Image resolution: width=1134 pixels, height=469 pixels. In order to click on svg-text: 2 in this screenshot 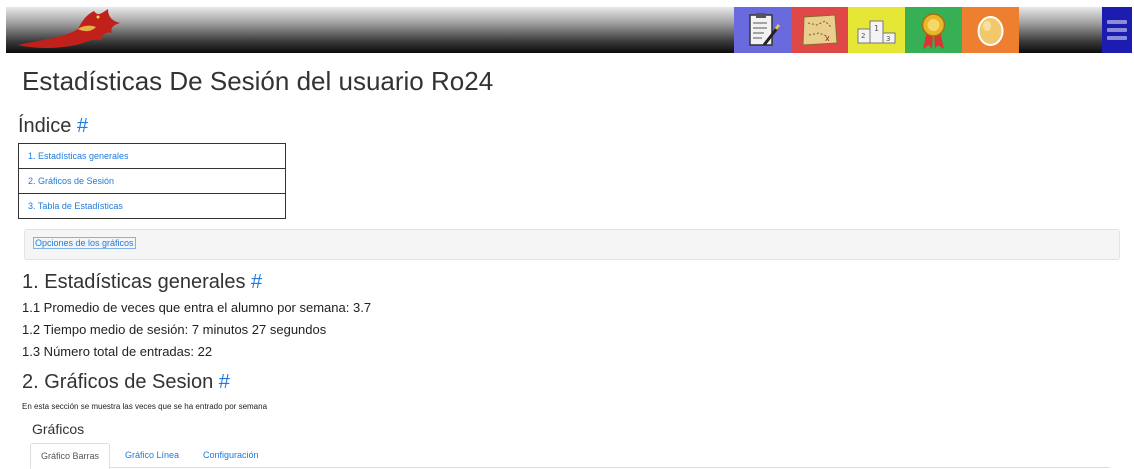, I will do `click(863, 36)`.